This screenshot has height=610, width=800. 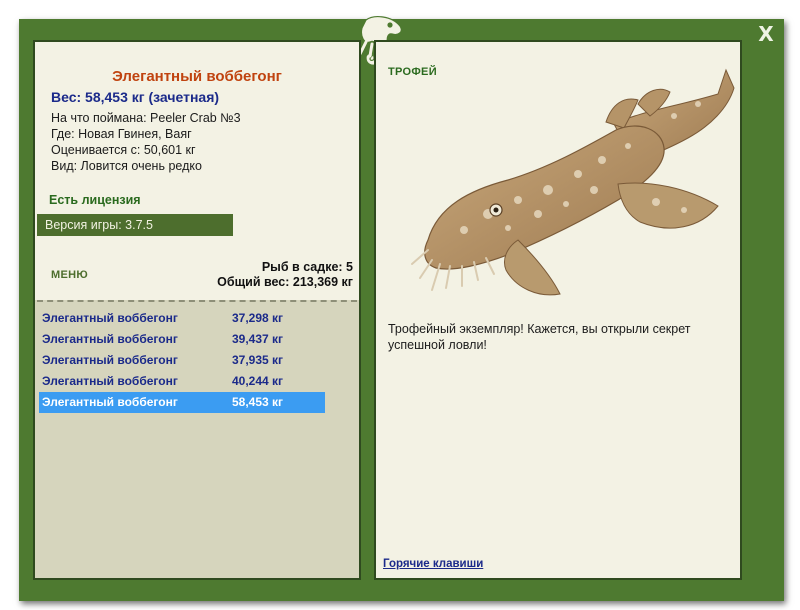 What do you see at coordinates (182, 339) in the screenshot?
I see `catch-list-item: Элегантный воббегонг 39,437 кг` at bounding box center [182, 339].